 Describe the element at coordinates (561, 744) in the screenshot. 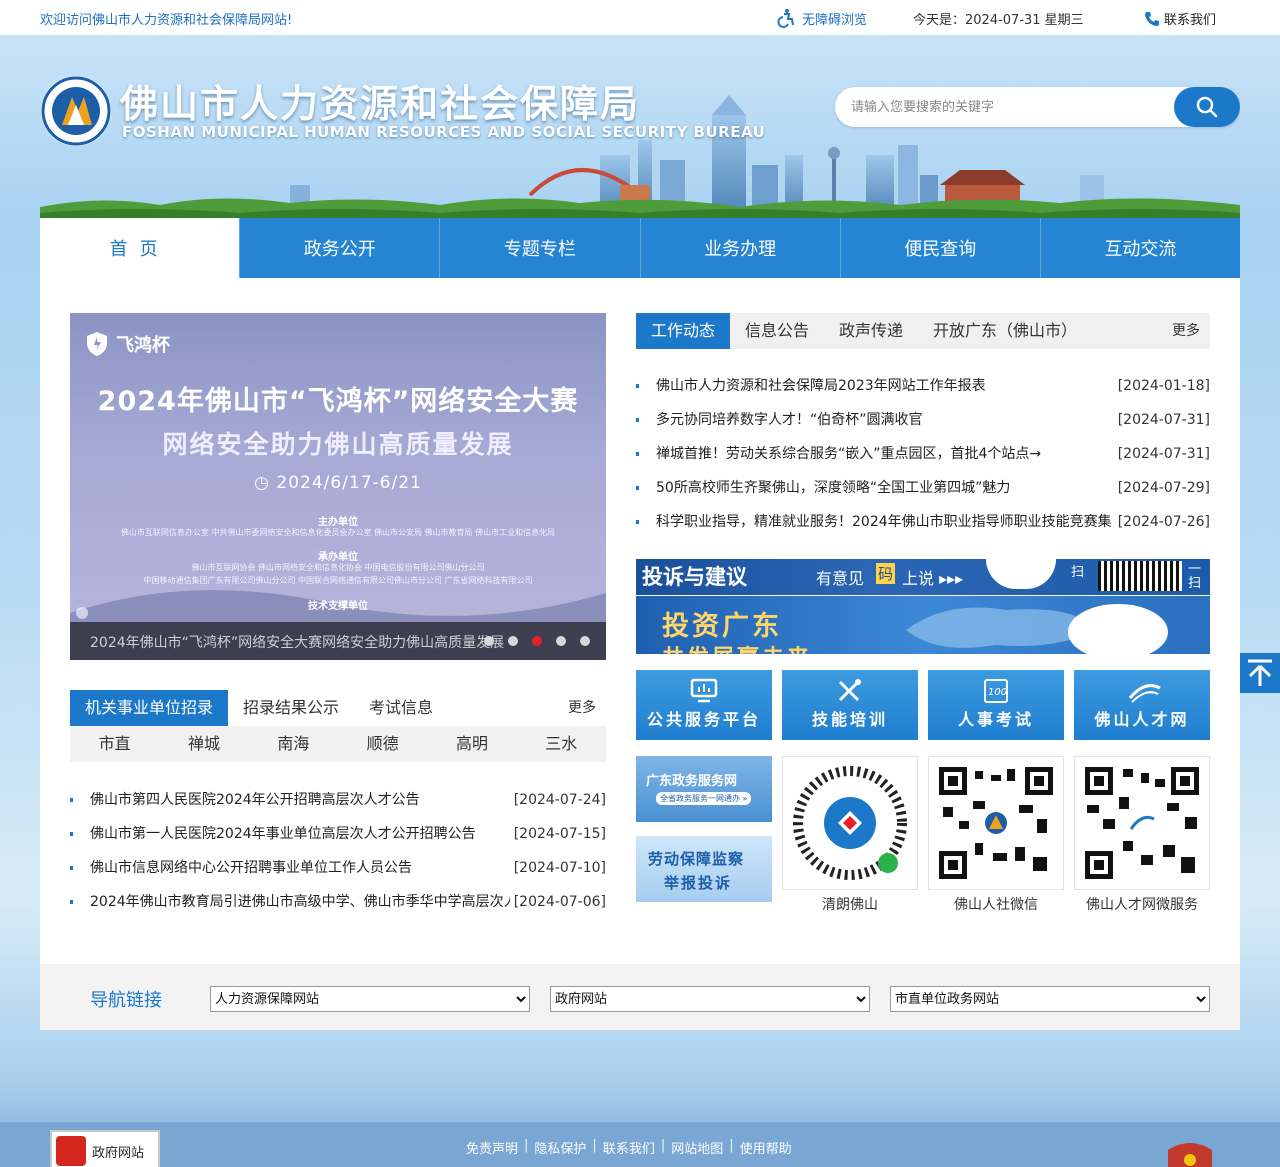

I see `district-tab-sanshui: 三水` at that location.